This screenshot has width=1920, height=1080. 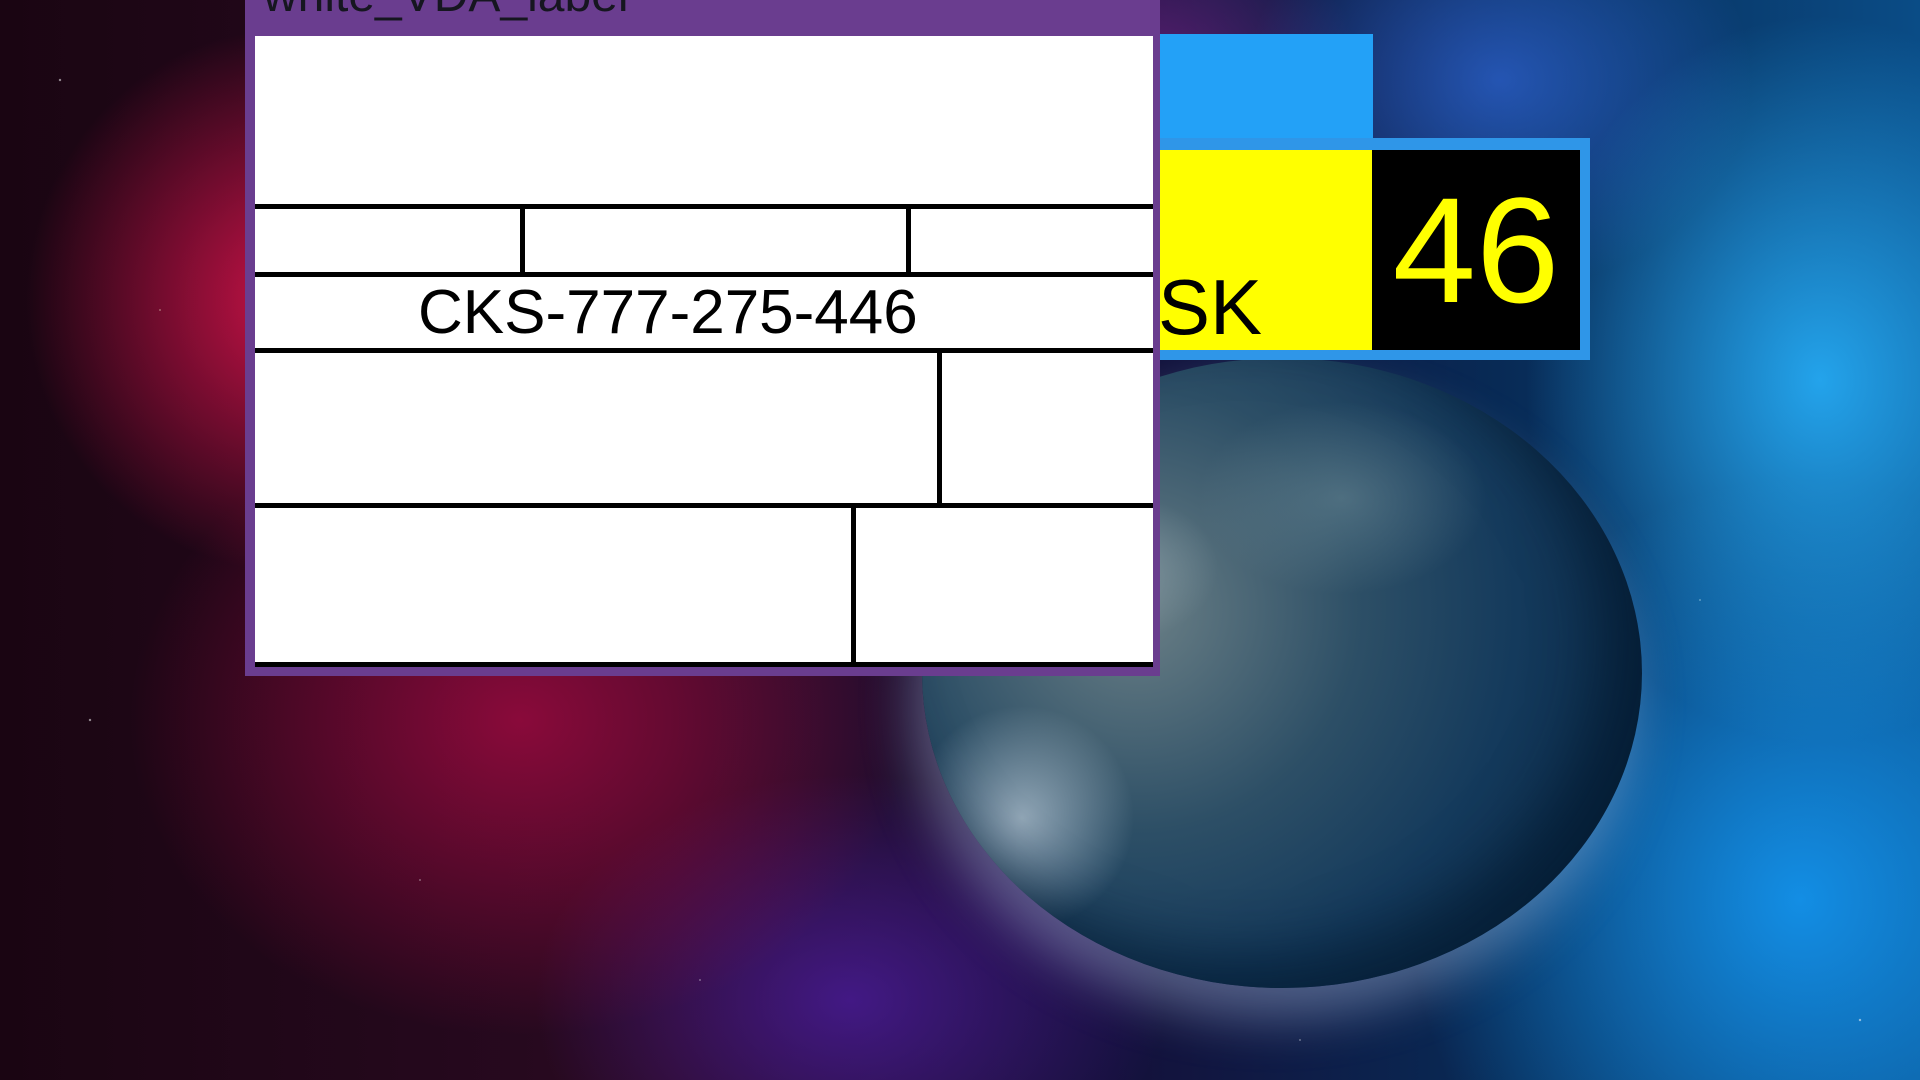 I want to click on window-title: white_VDA_label, so click(x=446, y=10).